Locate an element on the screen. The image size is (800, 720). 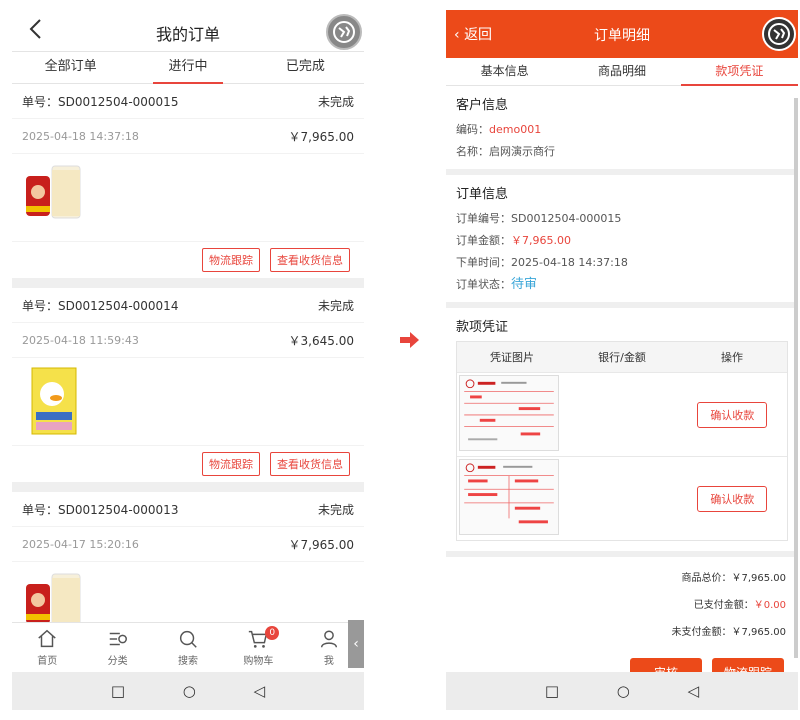
section-title: 订单信息 is located at coordinates (482, 194).